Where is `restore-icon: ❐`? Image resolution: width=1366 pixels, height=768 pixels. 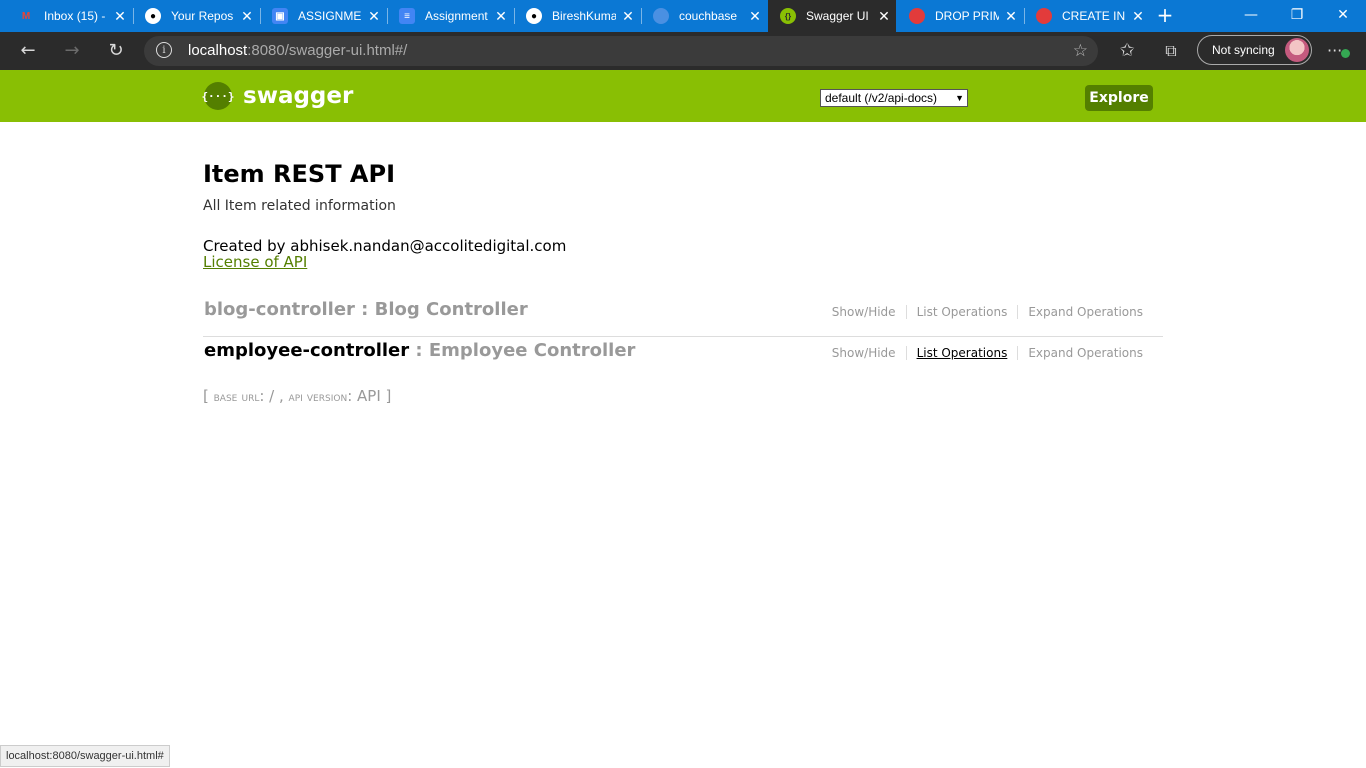 restore-icon: ❐ is located at coordinates (1297, 16).